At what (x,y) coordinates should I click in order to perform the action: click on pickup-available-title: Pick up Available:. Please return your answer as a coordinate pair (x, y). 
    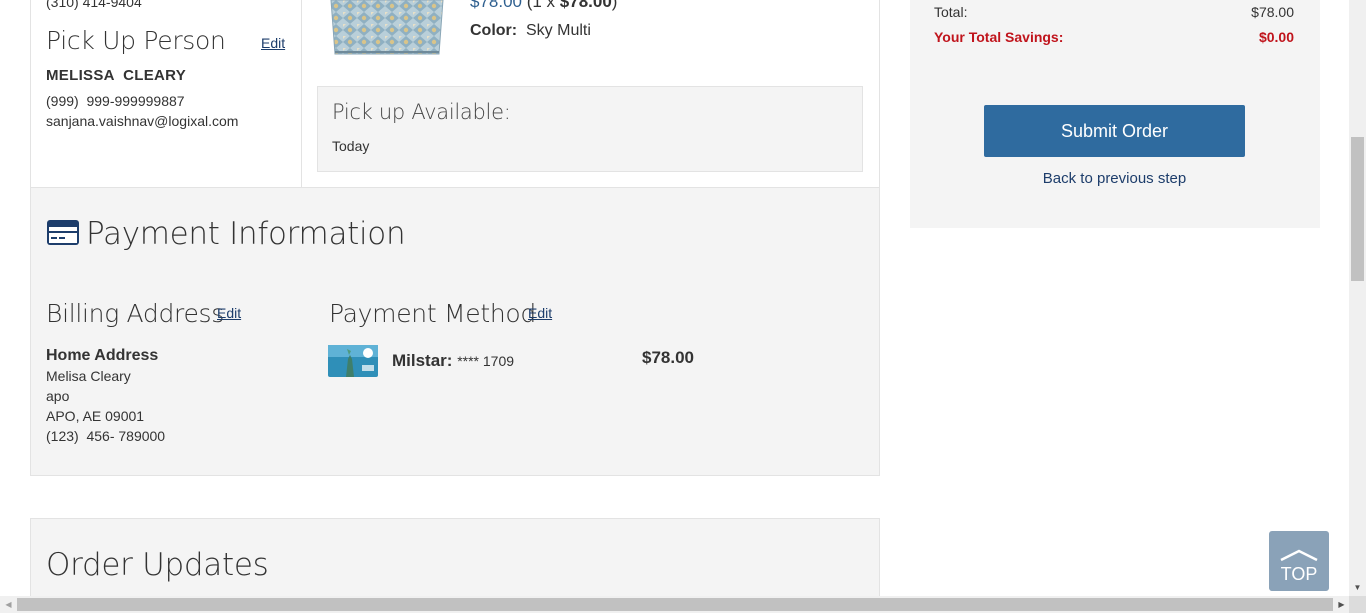
    Looking at the image, I should click on (421, 112).